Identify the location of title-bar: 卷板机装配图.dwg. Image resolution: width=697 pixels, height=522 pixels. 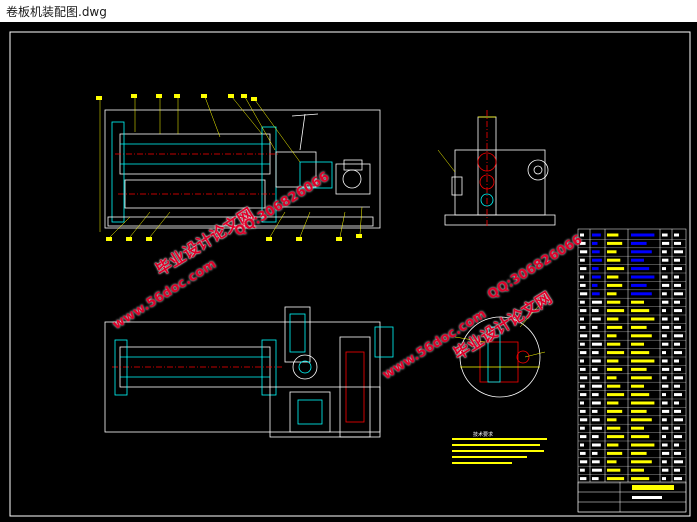
(348, 11).